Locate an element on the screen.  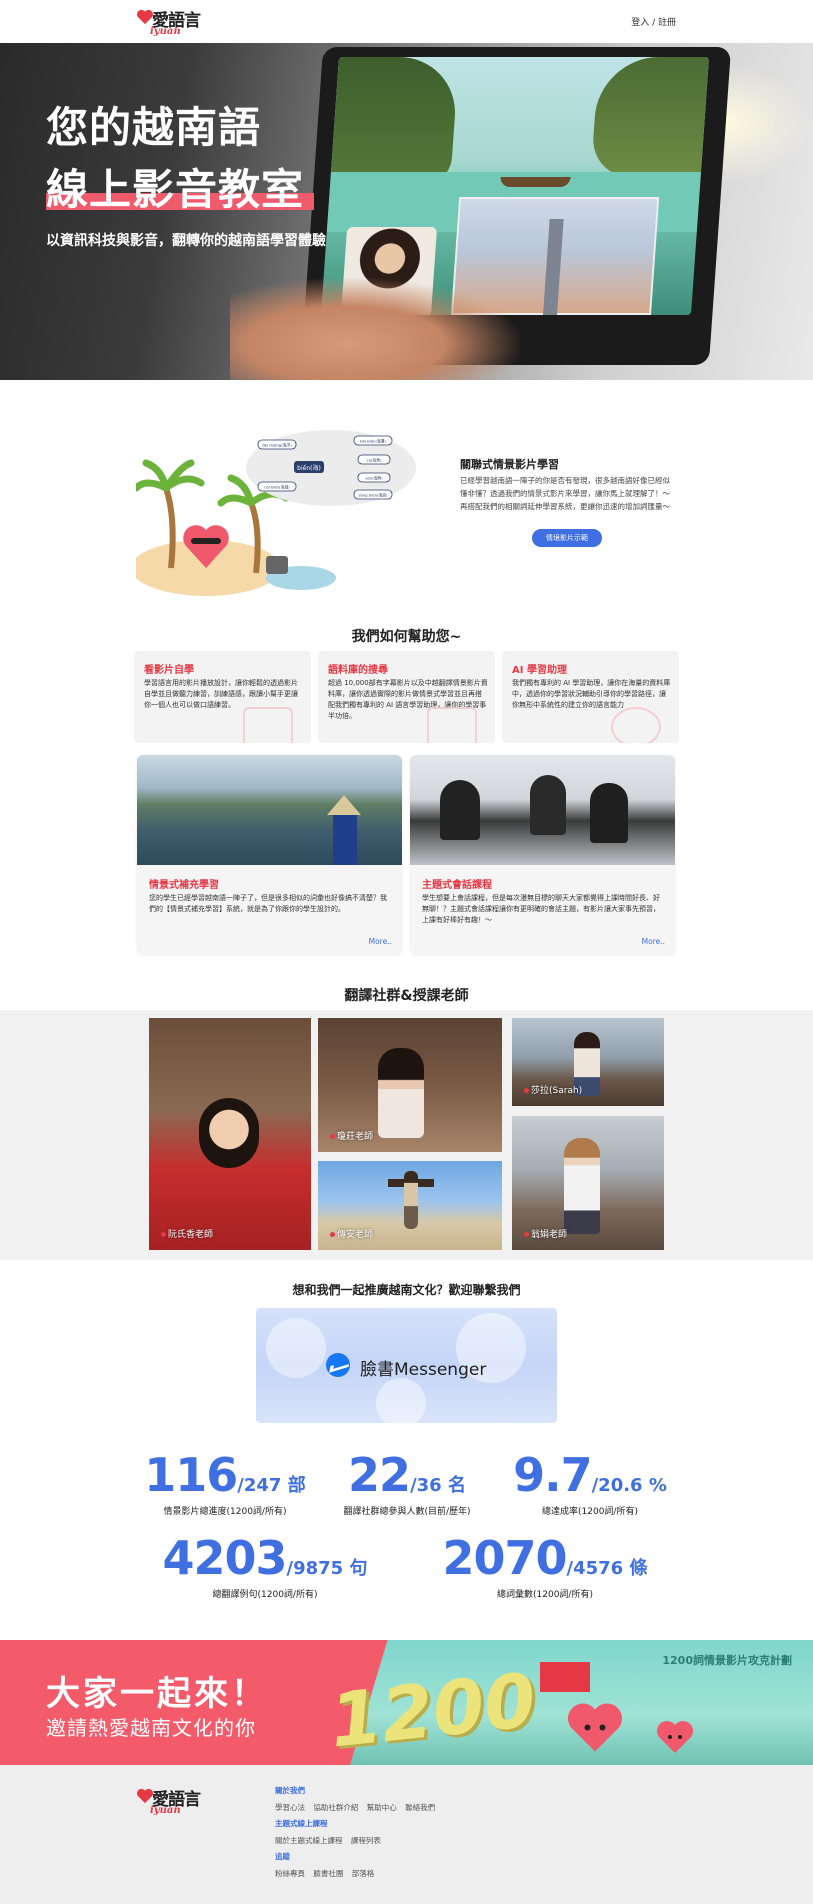
stat-participants: 22/36 名 翻譯社群總參與人數(目前/歷年) is located at coordinates (407, 1482).